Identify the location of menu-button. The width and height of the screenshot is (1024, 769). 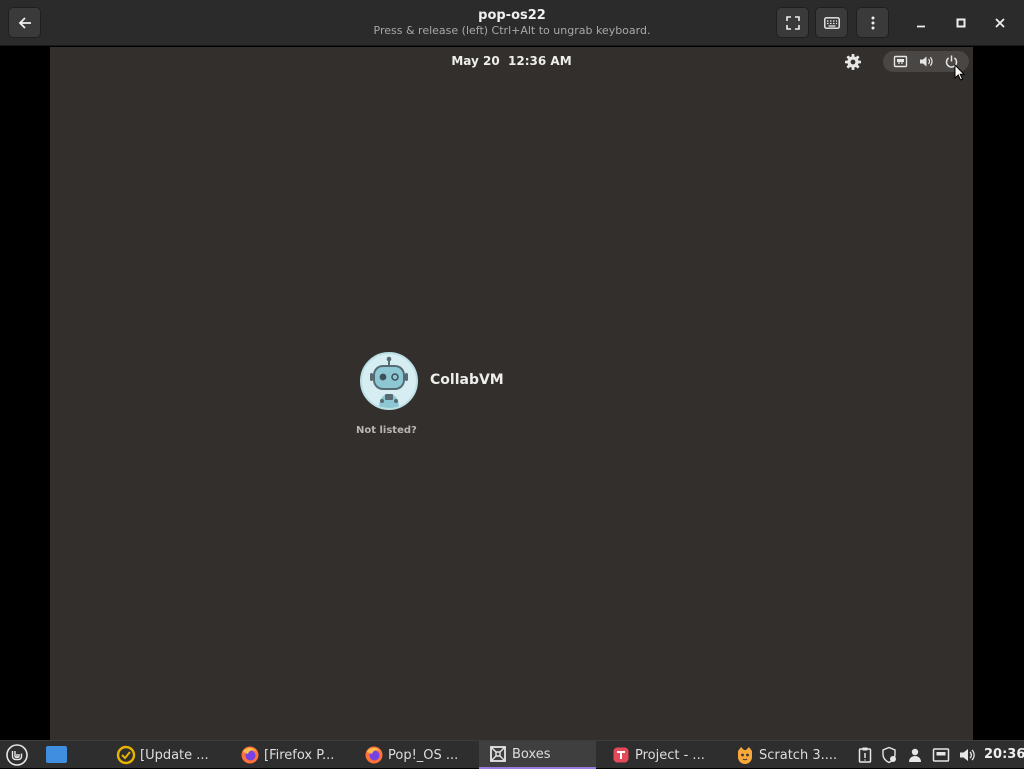
(872, 22).